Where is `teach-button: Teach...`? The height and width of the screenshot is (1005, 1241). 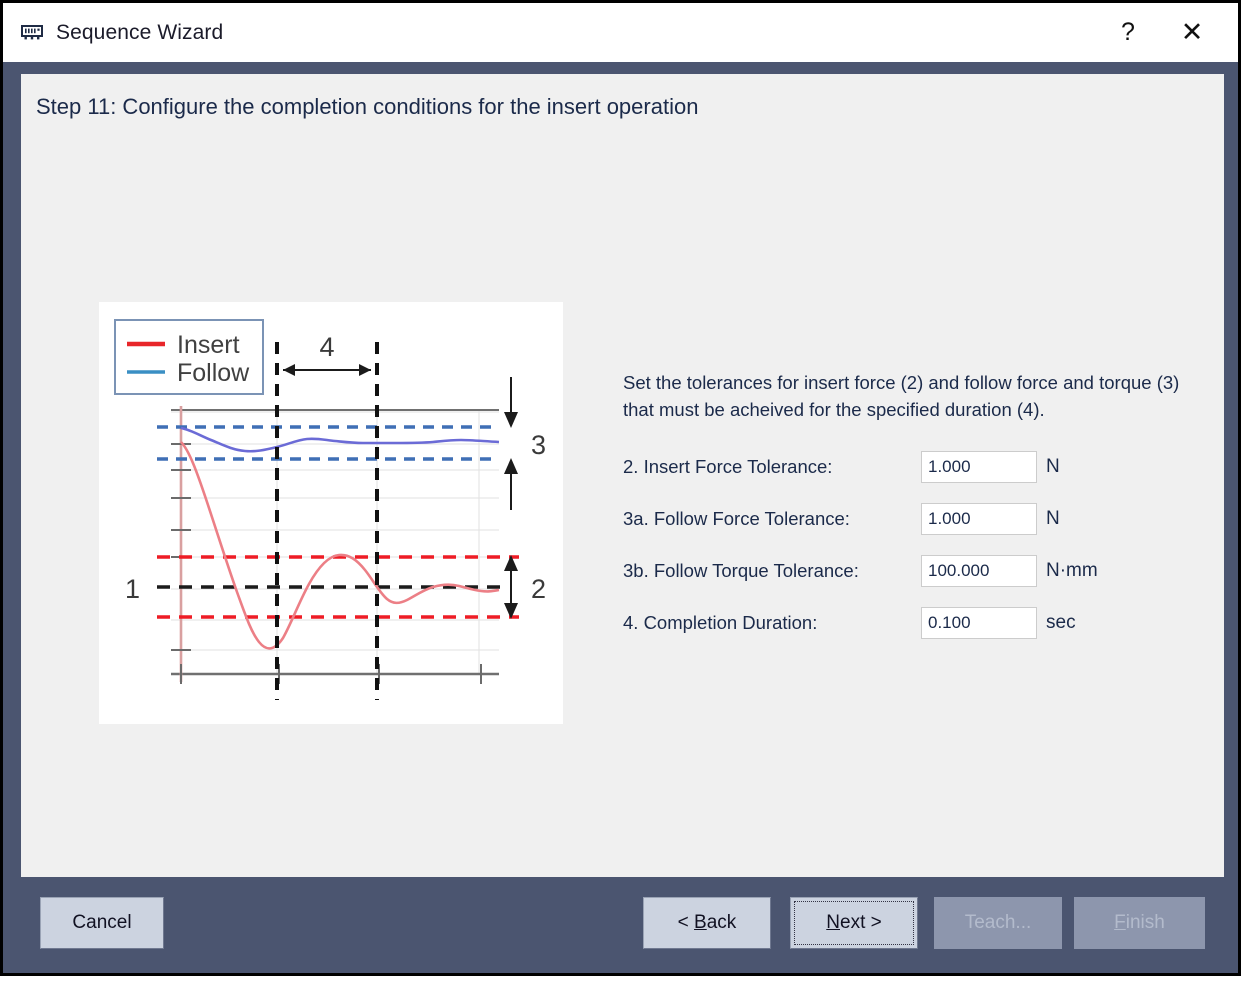
teach-button: Teach... is located at coordinates (998, 923).